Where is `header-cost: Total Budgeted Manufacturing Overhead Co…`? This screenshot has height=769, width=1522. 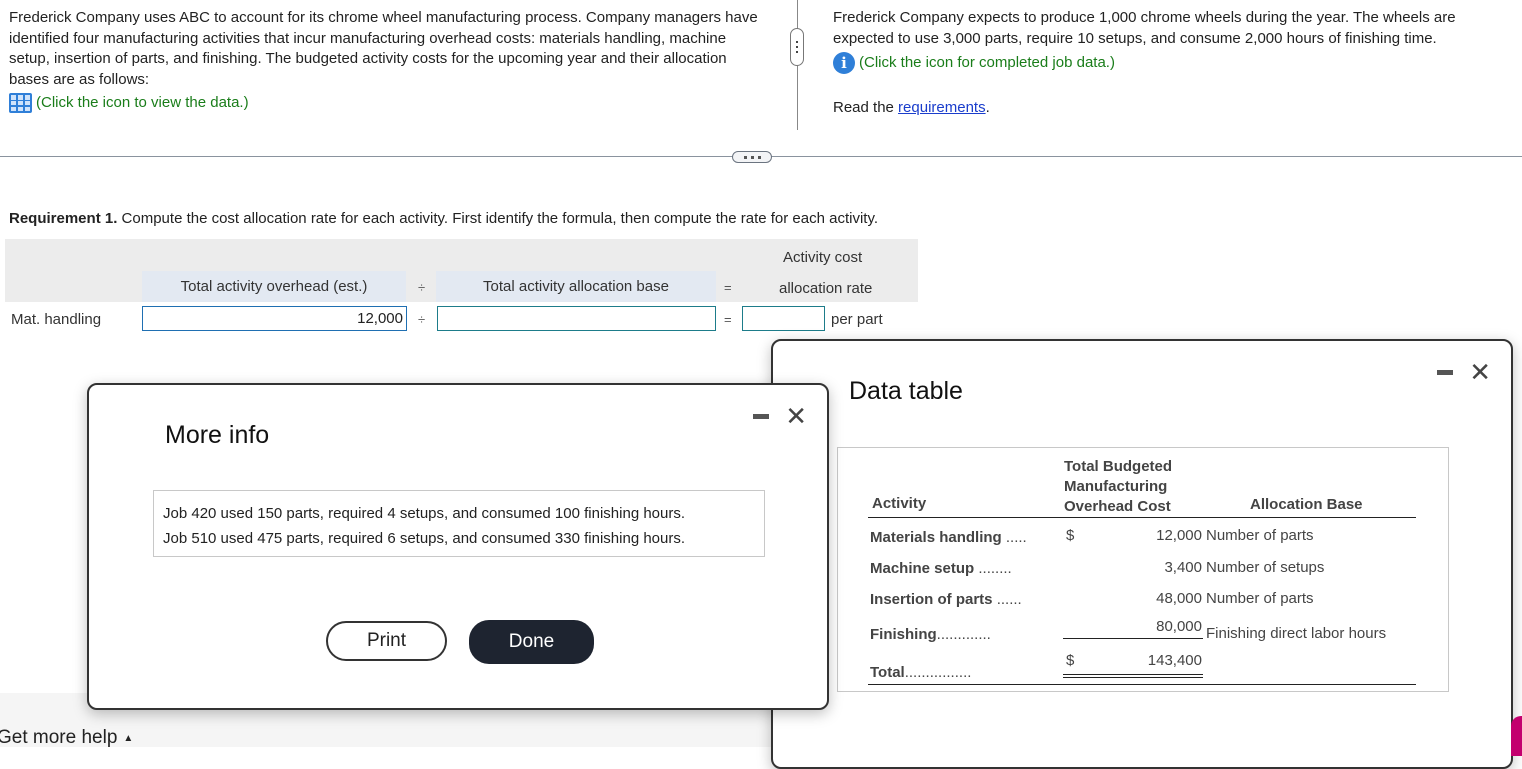
header-cost: Total Budgeted Manufacturing Overhead Co… is located at coordinates (1129, 487).